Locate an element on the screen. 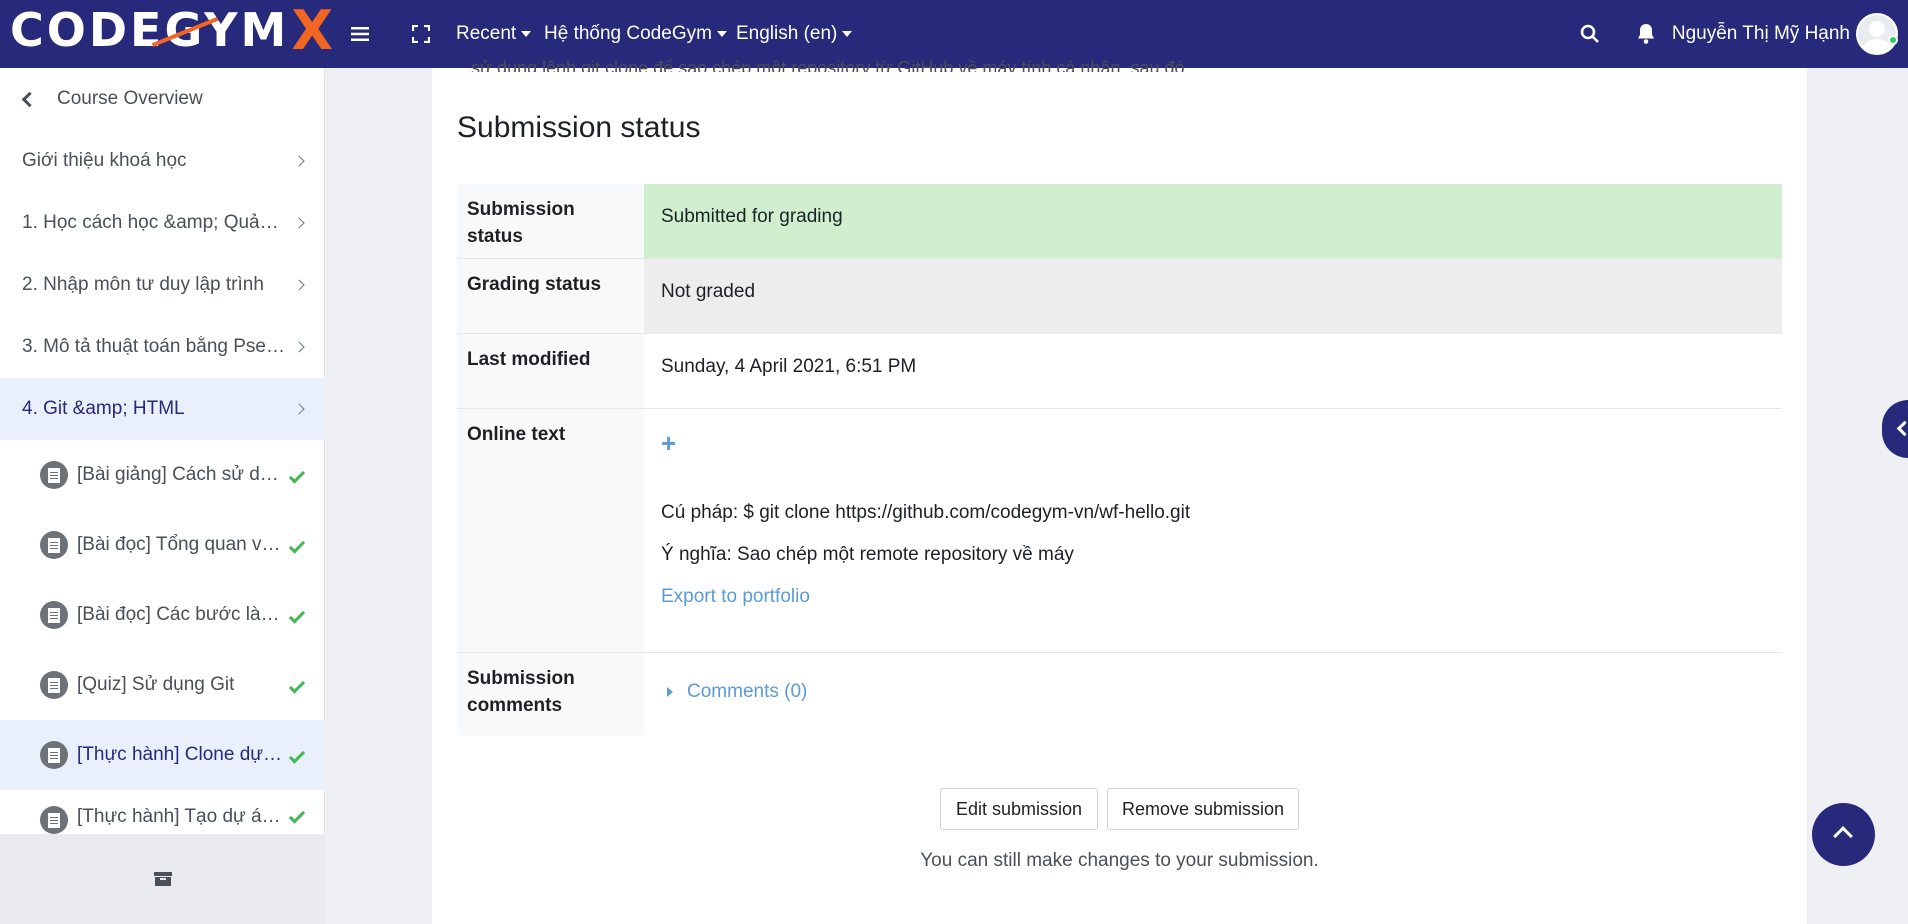 This screenshot has height=924, width=1908. sidebar-footer is located at coordinates (162, 879).